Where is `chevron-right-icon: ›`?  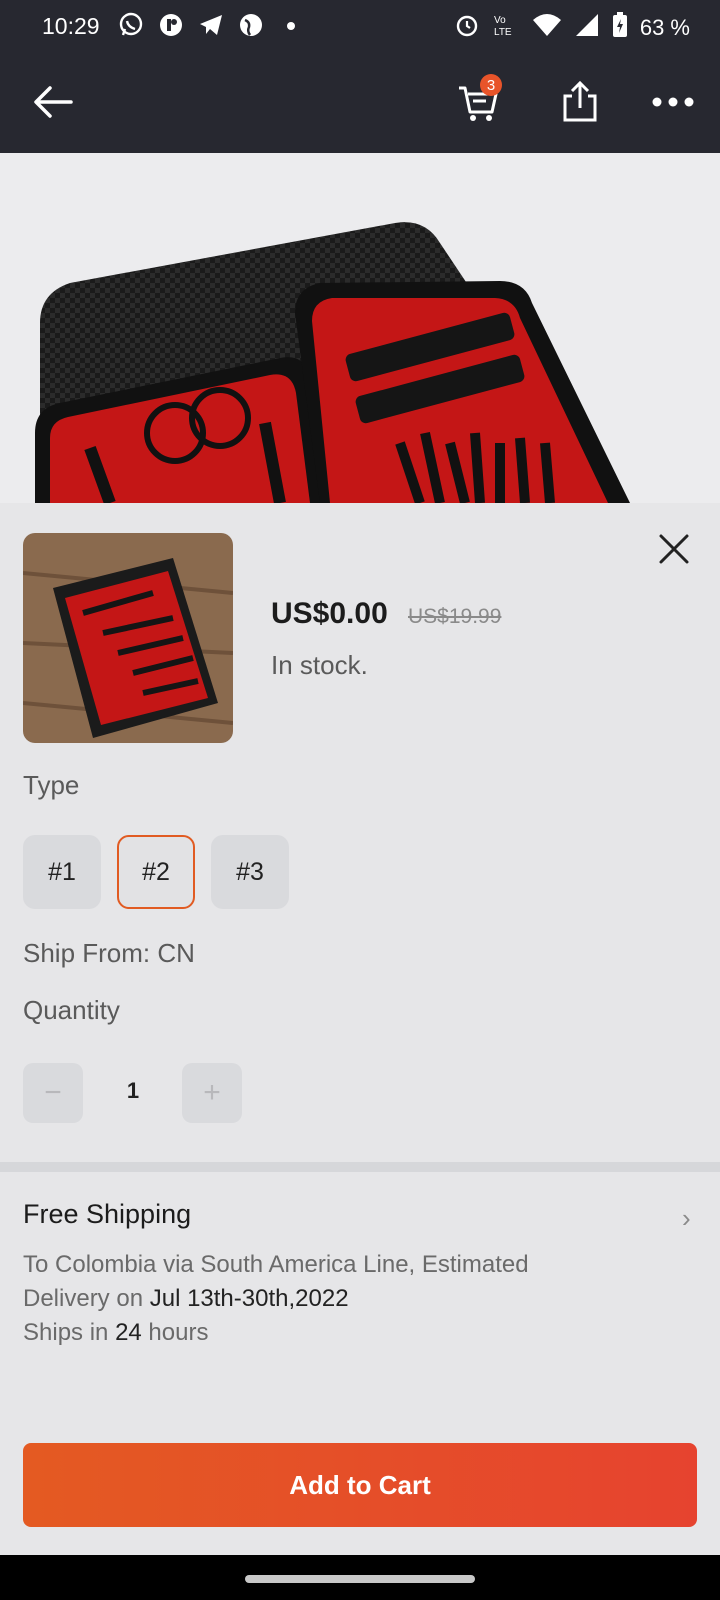 chevron-right-icon: › is located at coordinates (686, 1218).